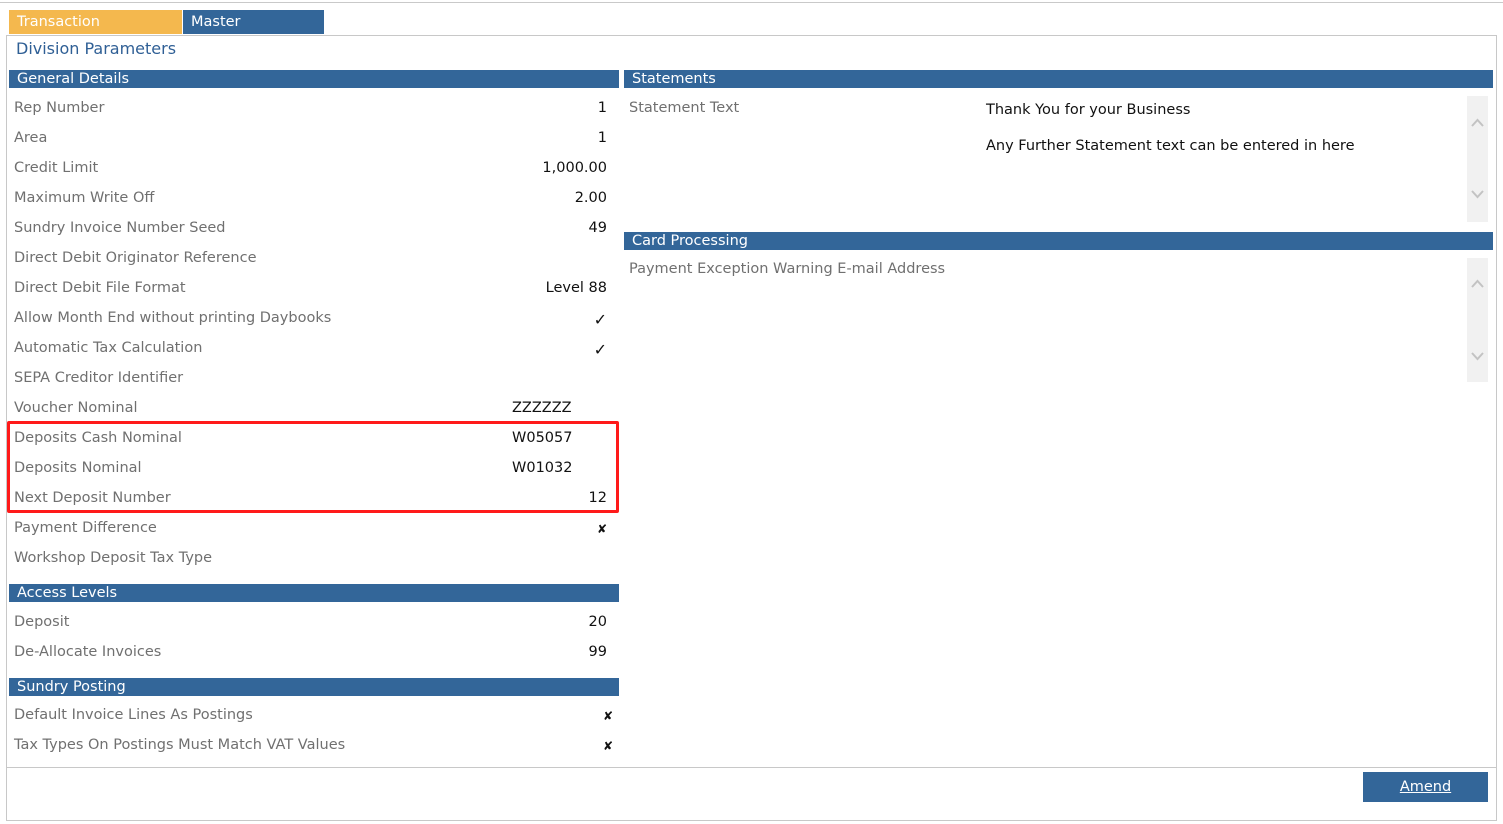 This screenshot has height=824, width=1503. Describe the element at coordinates (310, 529) in the screenshot. I see `row-payment-difference: Payment Difference ✘` at that location.